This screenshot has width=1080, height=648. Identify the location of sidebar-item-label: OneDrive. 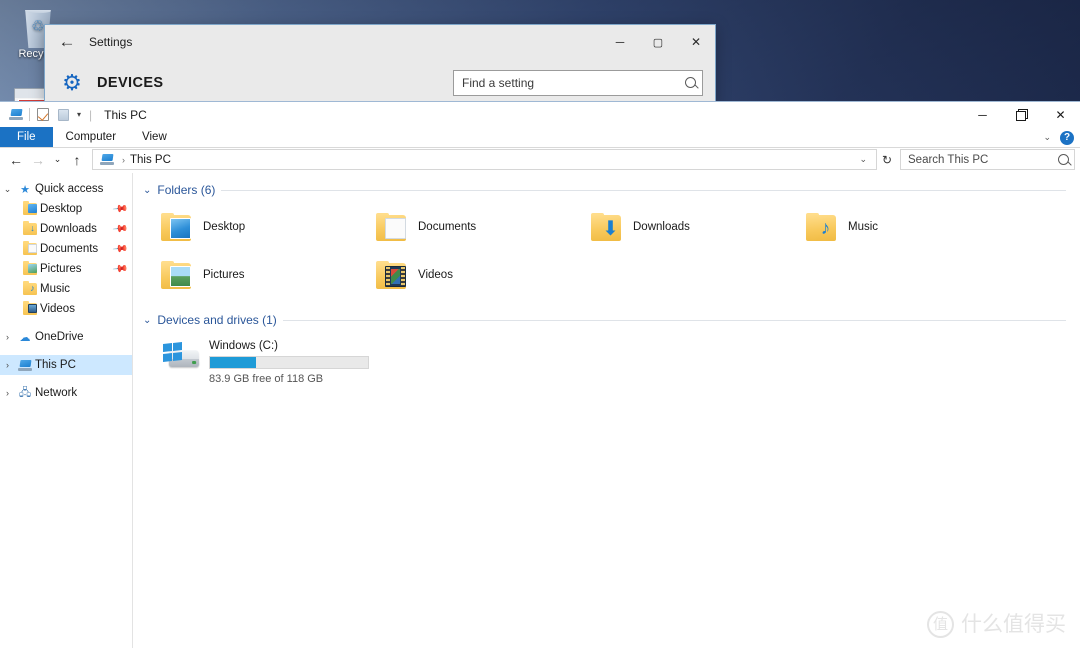
(59, 337).